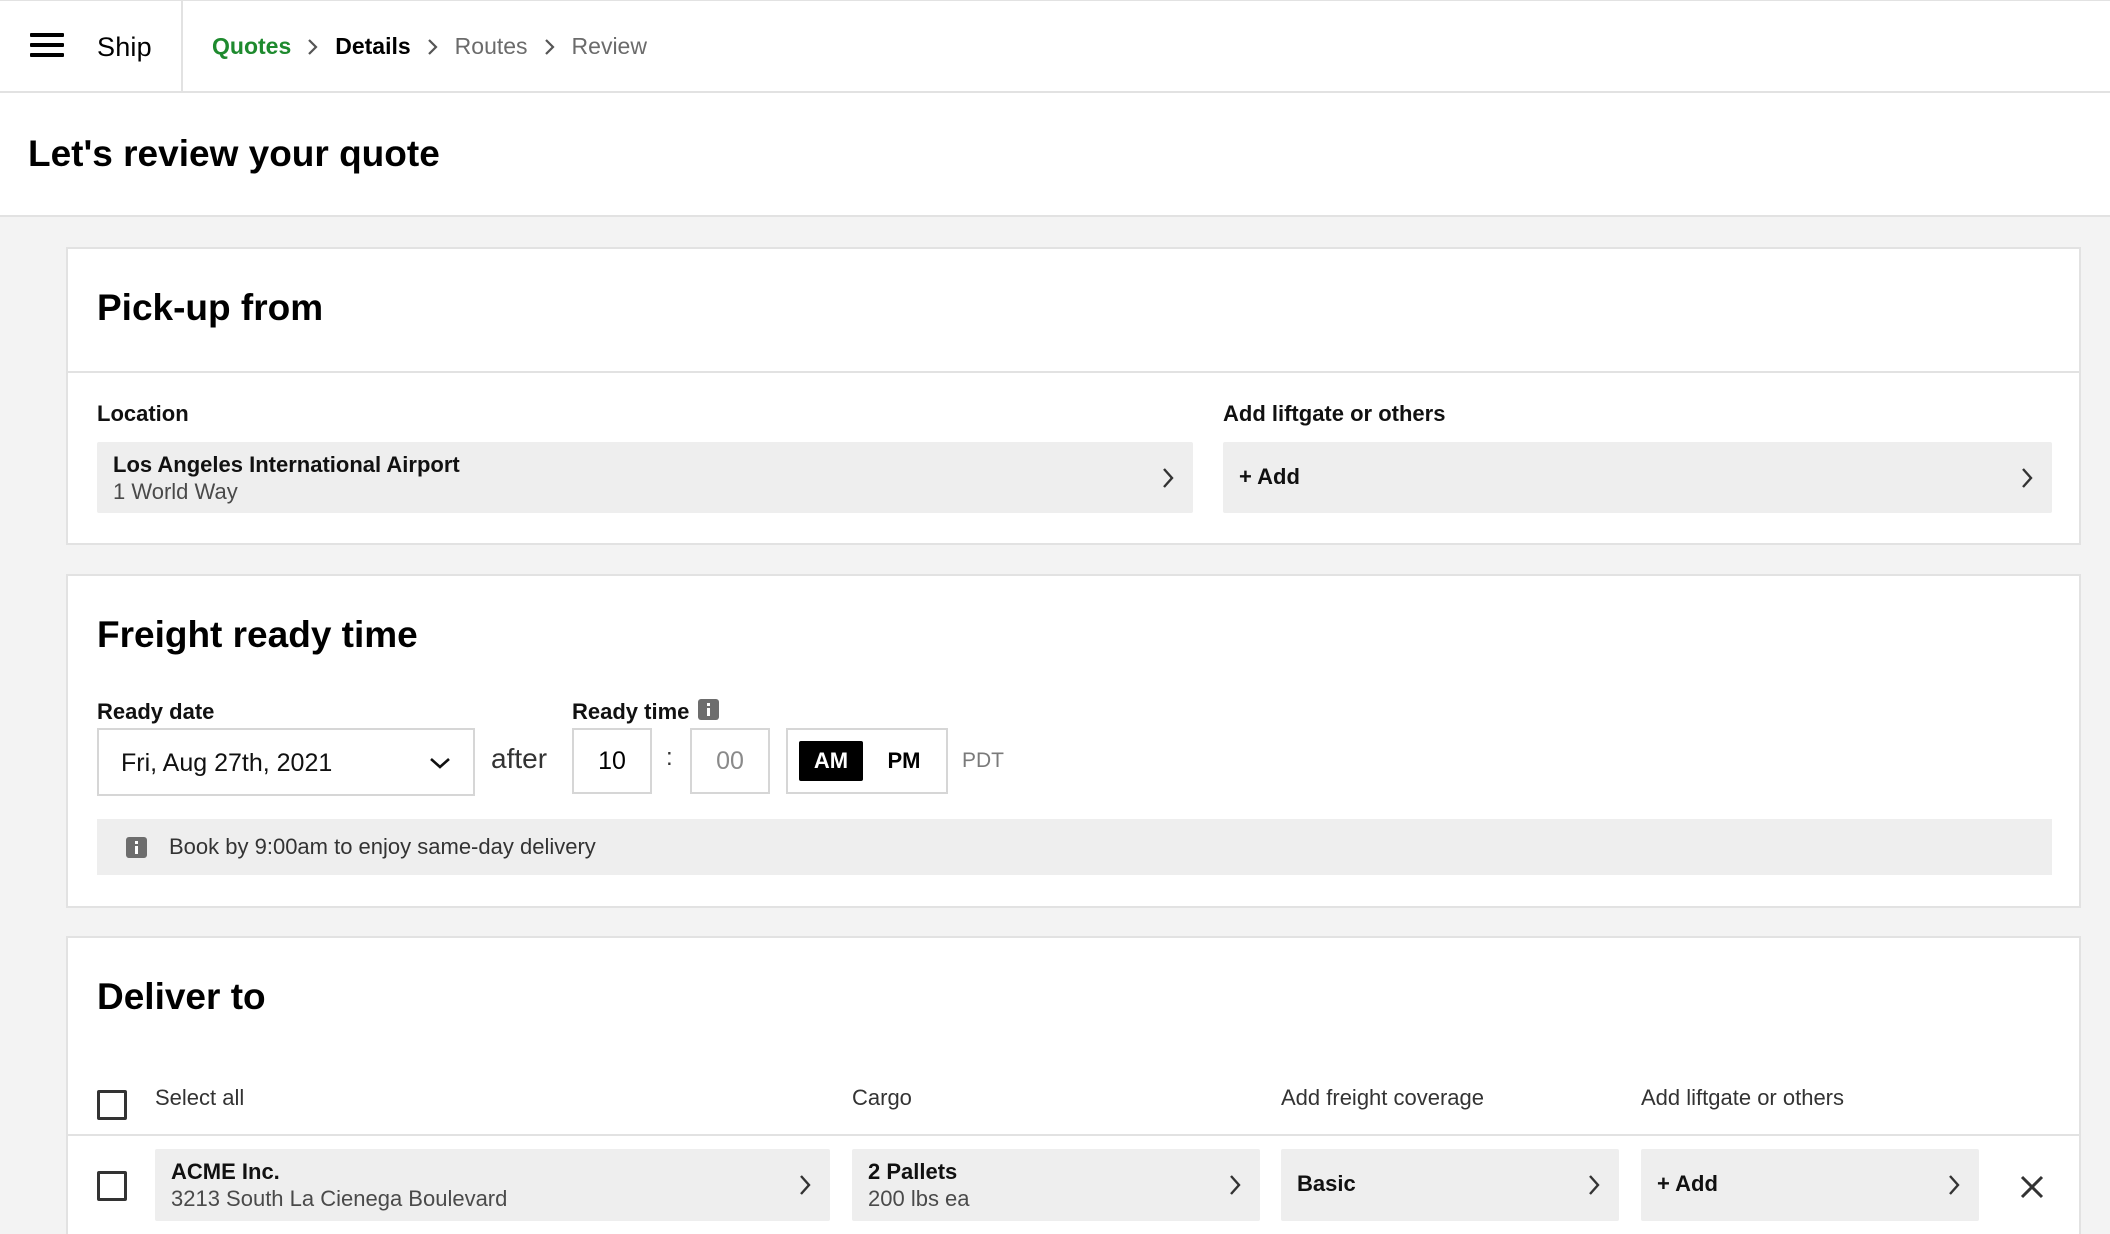 This screenshot has height=1234, width=2110. Describe the element at coordinates (669, 757) in the screenshot. I see `time-colon: :` at that location.